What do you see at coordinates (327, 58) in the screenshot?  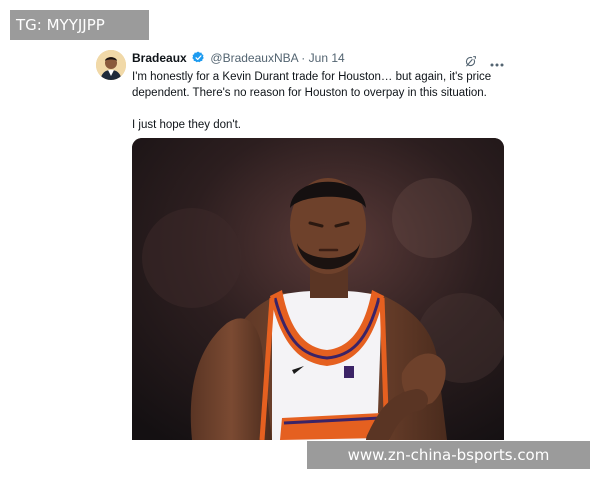 I see `tweet-date: Jun 14` at bounding box center [327, 58].